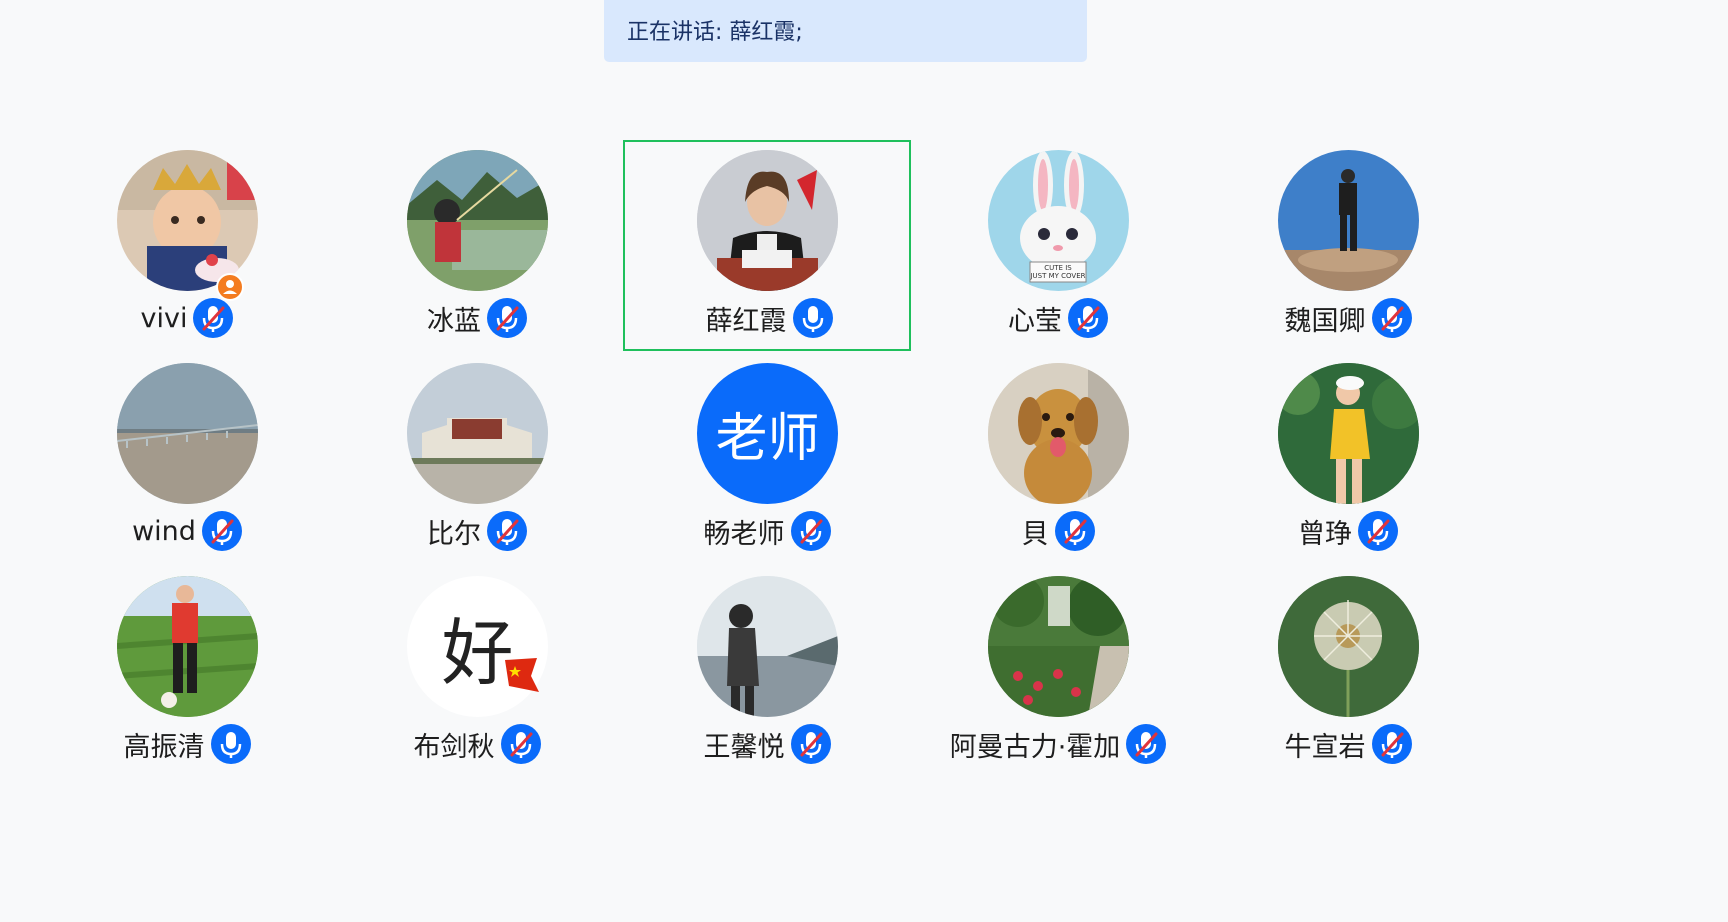  I want to click on participant-tile: vivi, so click(187, 245).